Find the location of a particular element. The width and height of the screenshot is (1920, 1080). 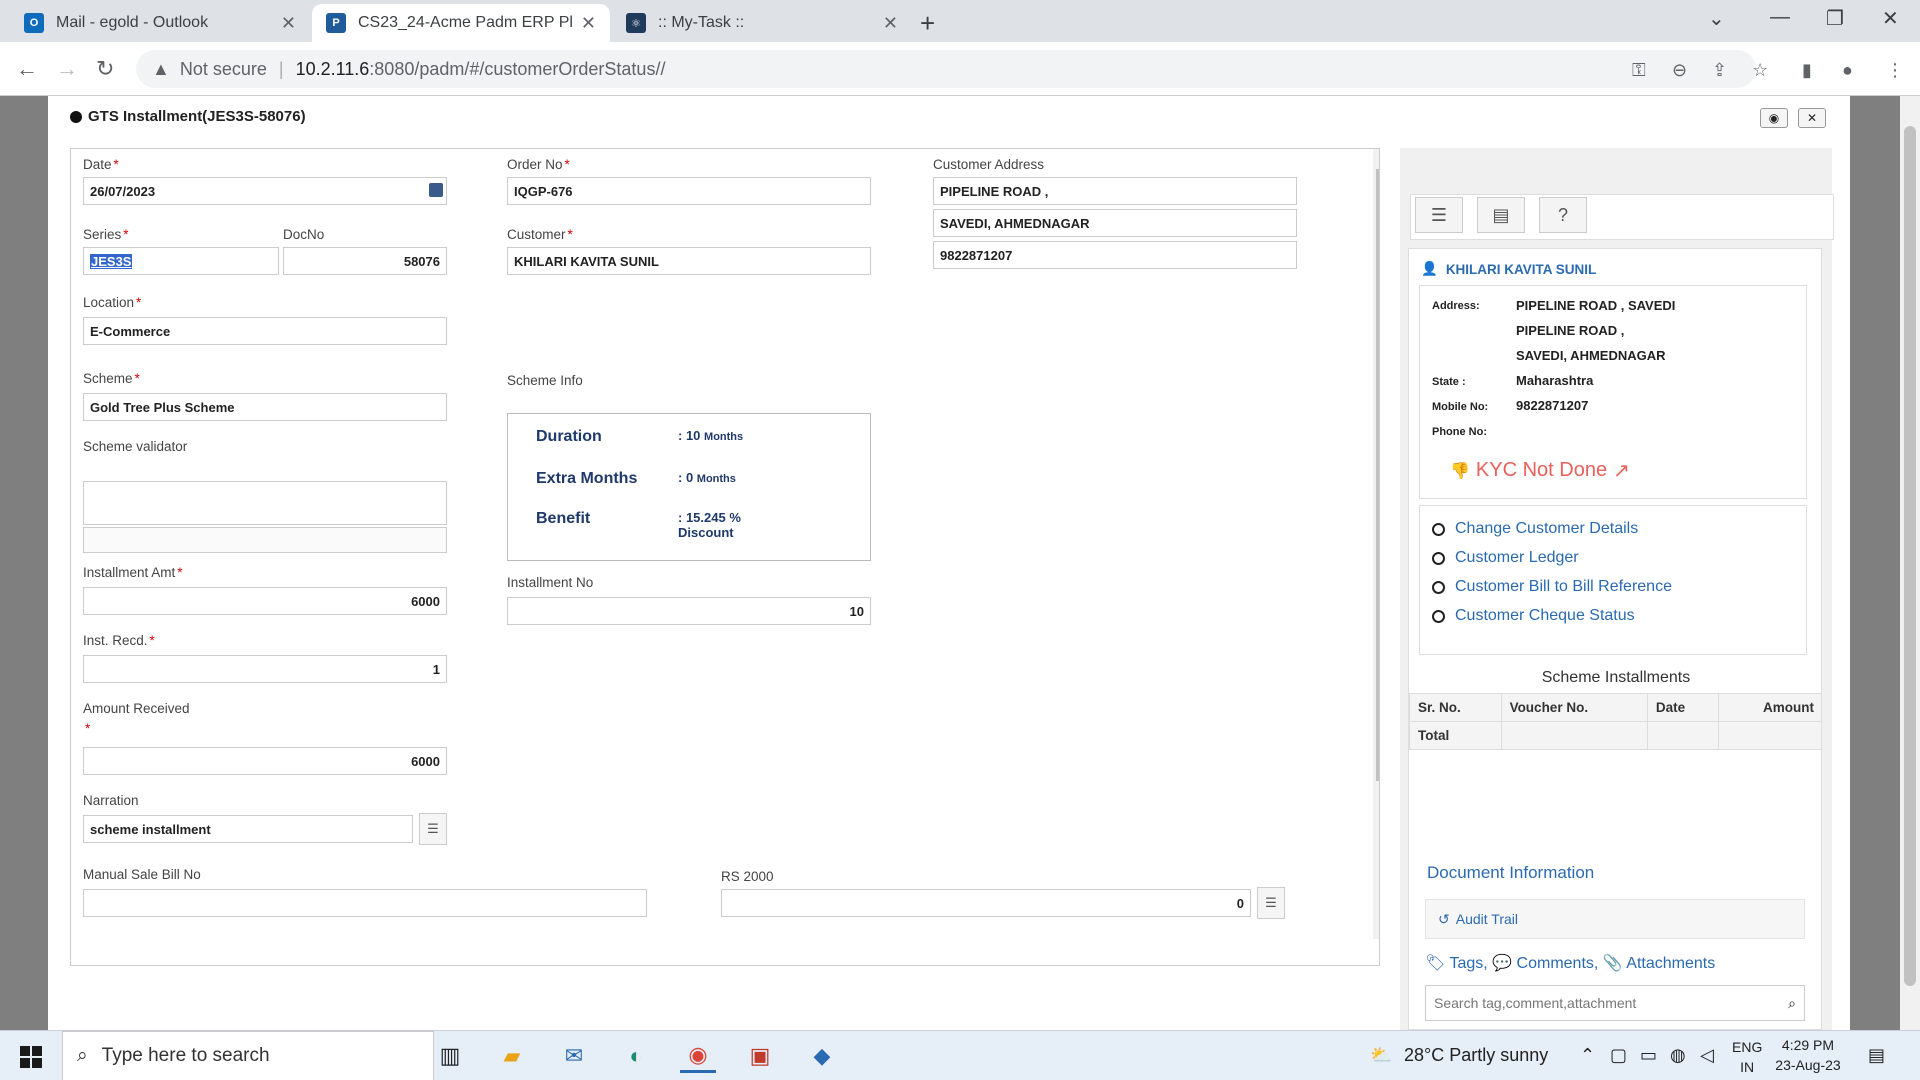

back-button: ← is located at coordinates (27, 69).